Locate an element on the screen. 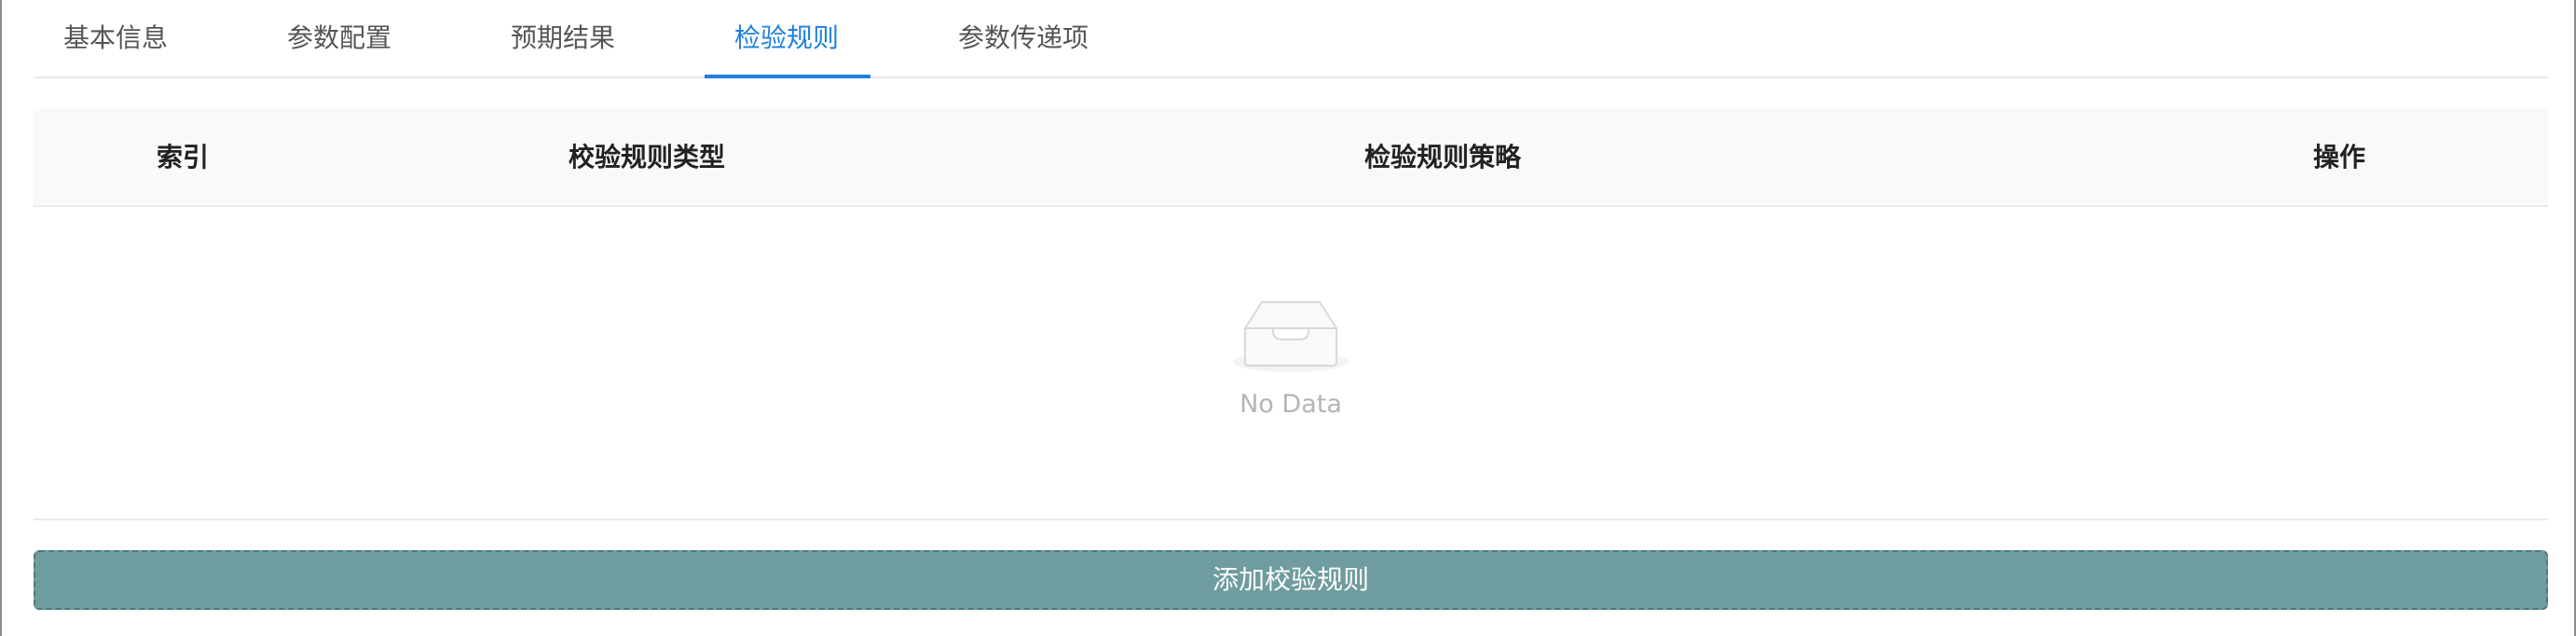 The image size is (2576, 636). empty-inbox-icon is located at coordinates (1291, 336).